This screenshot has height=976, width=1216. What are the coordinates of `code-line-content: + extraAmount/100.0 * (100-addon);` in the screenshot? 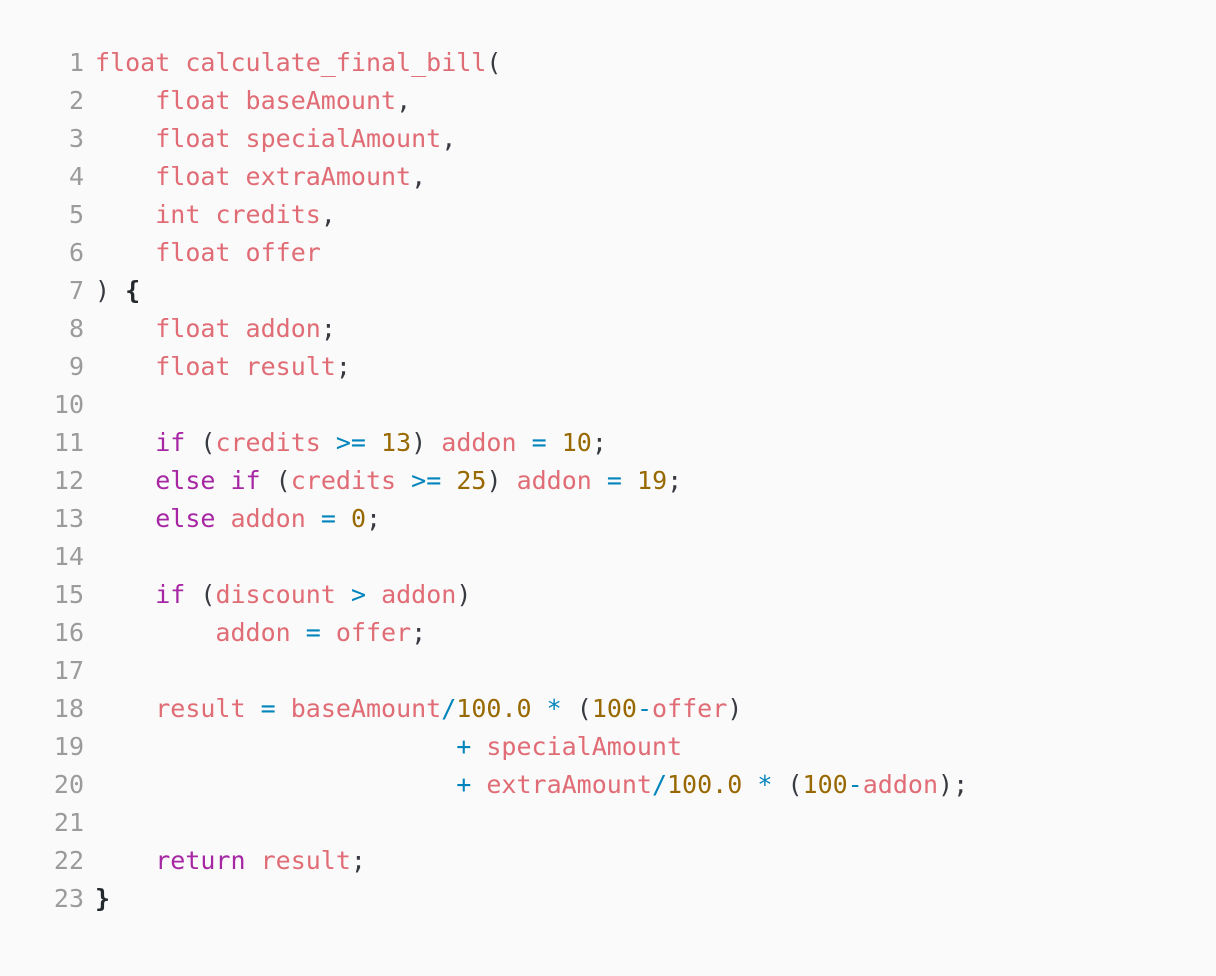 It's located at (526, 785).